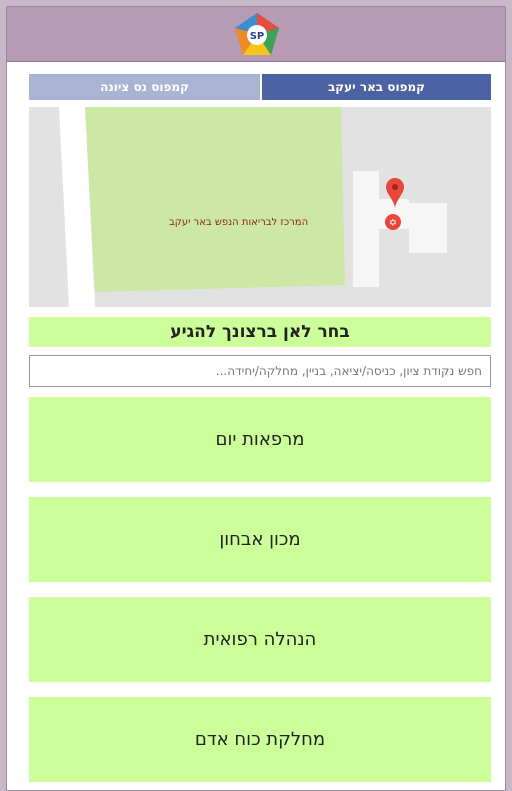 The height and width of the screenshot is (791, 512). I want to click on tab-ness-ziona: קמפוס נס ציונה, so click(144, 87).